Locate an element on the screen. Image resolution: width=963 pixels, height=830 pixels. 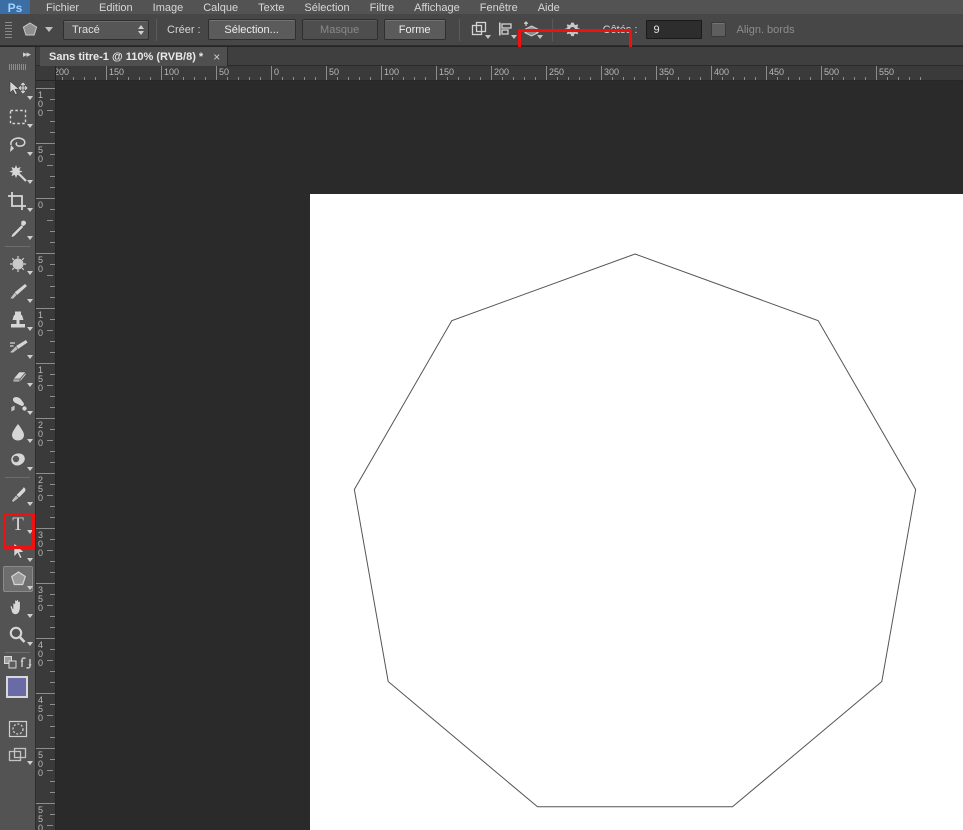
ruler-label-v: 50 is located at coordinates (41, 154).